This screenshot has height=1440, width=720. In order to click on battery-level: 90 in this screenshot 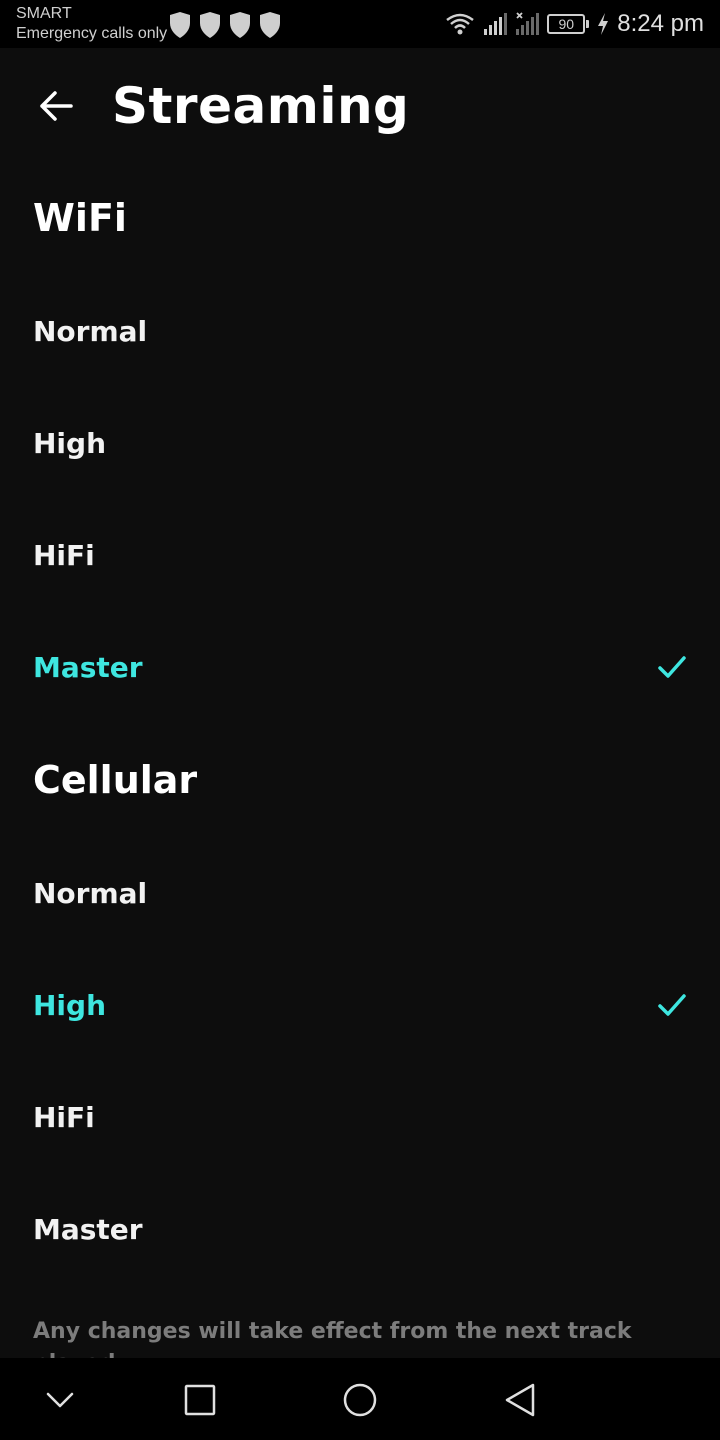, I will do `click(566, 24)`.